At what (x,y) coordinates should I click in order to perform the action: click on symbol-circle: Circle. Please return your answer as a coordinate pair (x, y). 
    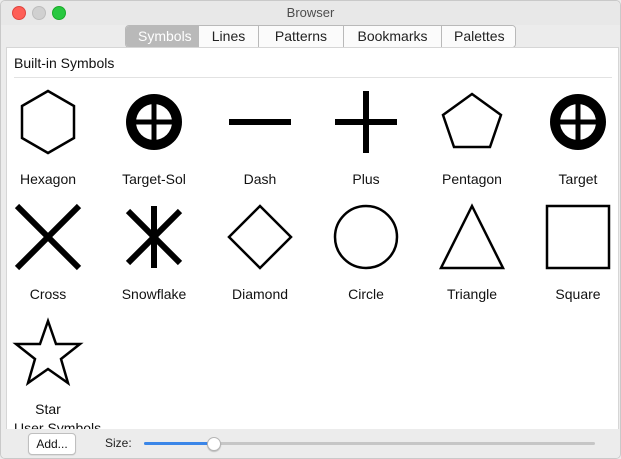
    Looking at the image, I should click on (366, 254).